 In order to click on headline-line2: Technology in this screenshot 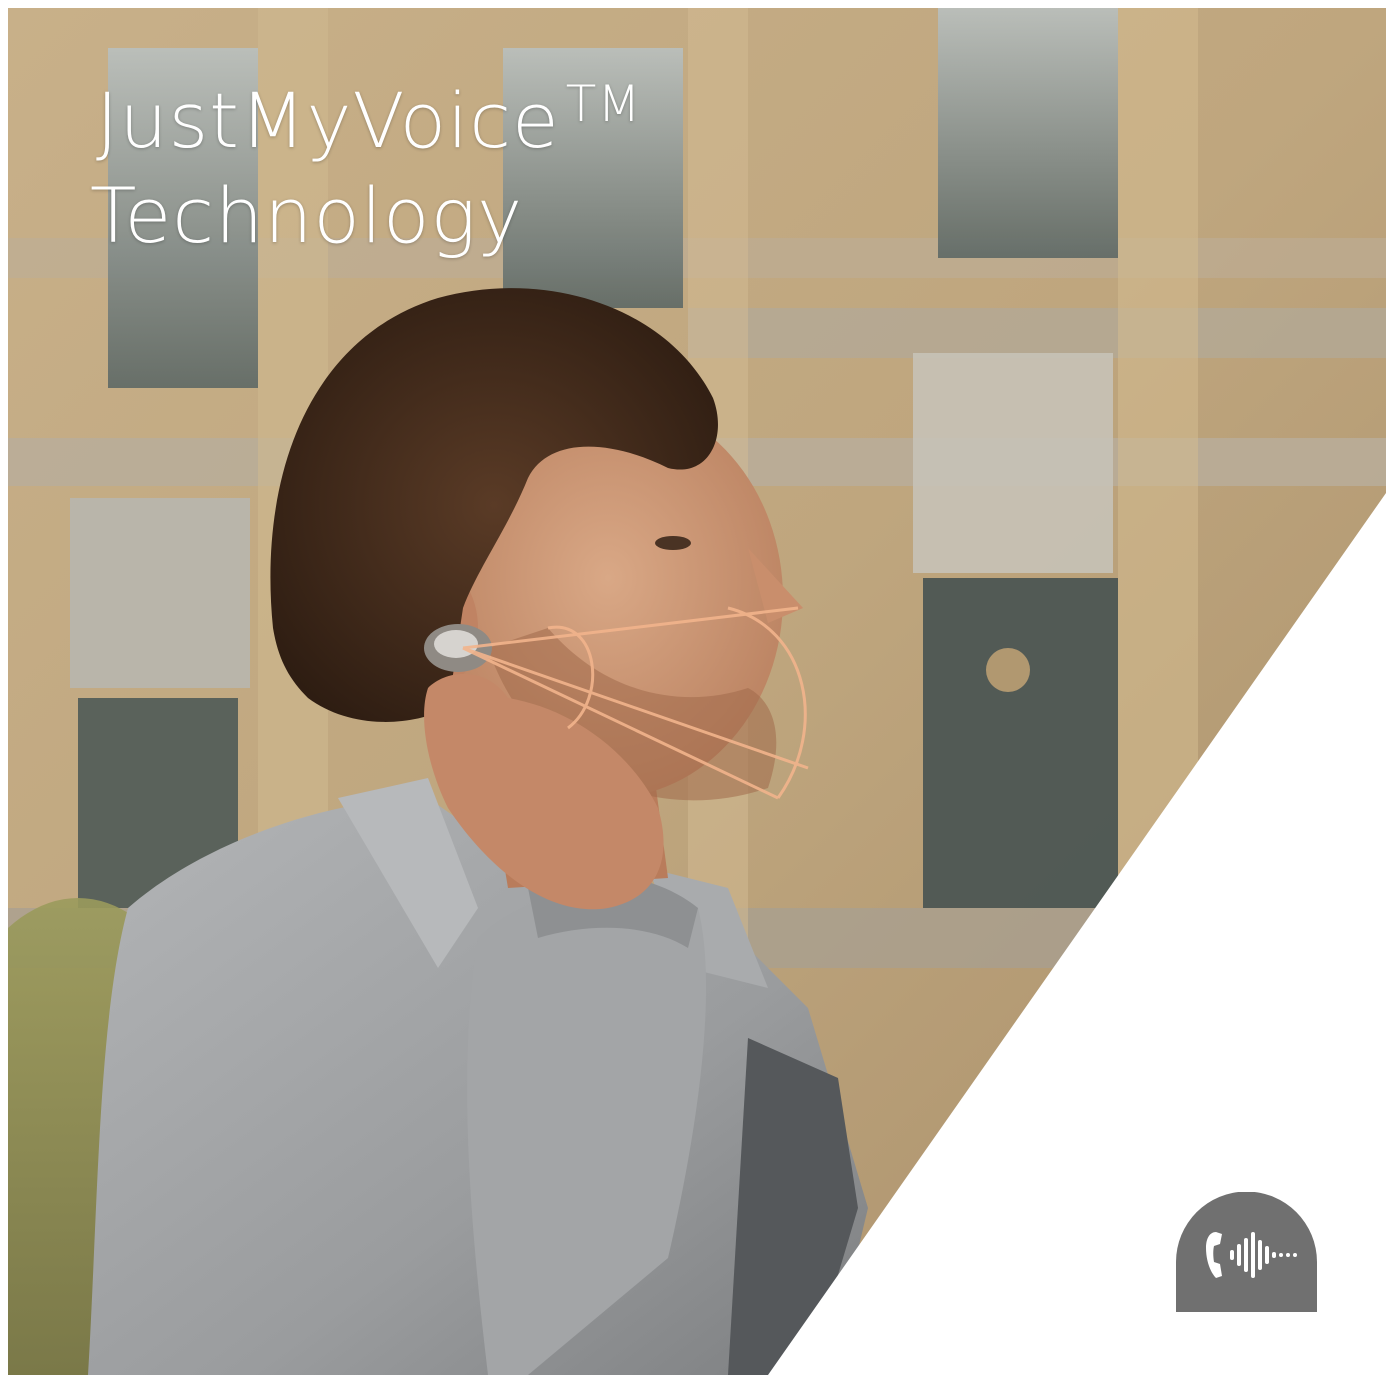, I will do `click(307, 215)`.